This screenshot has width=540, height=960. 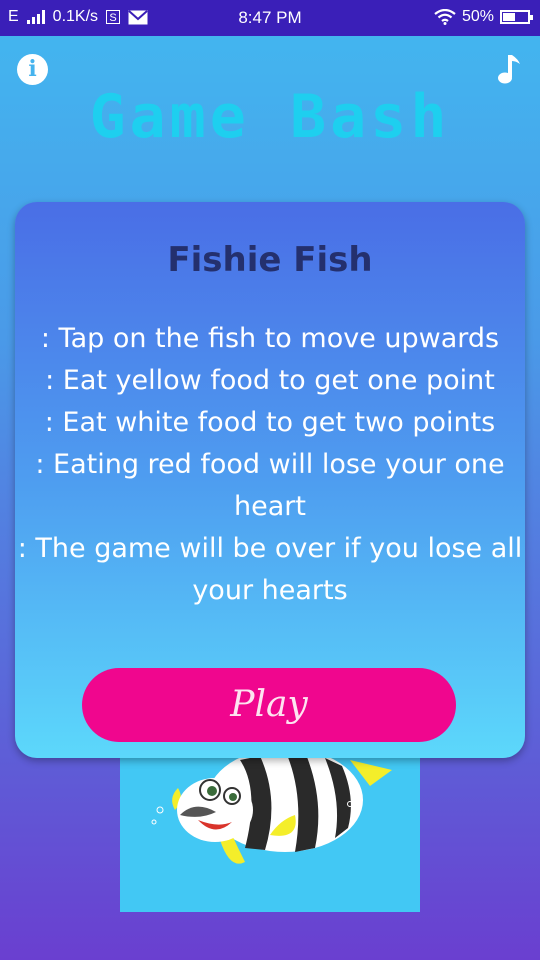 What do you see at coordinates (445, 17) in the screenshot?
I see `wifi-icon` at bounding box center [445, 17].